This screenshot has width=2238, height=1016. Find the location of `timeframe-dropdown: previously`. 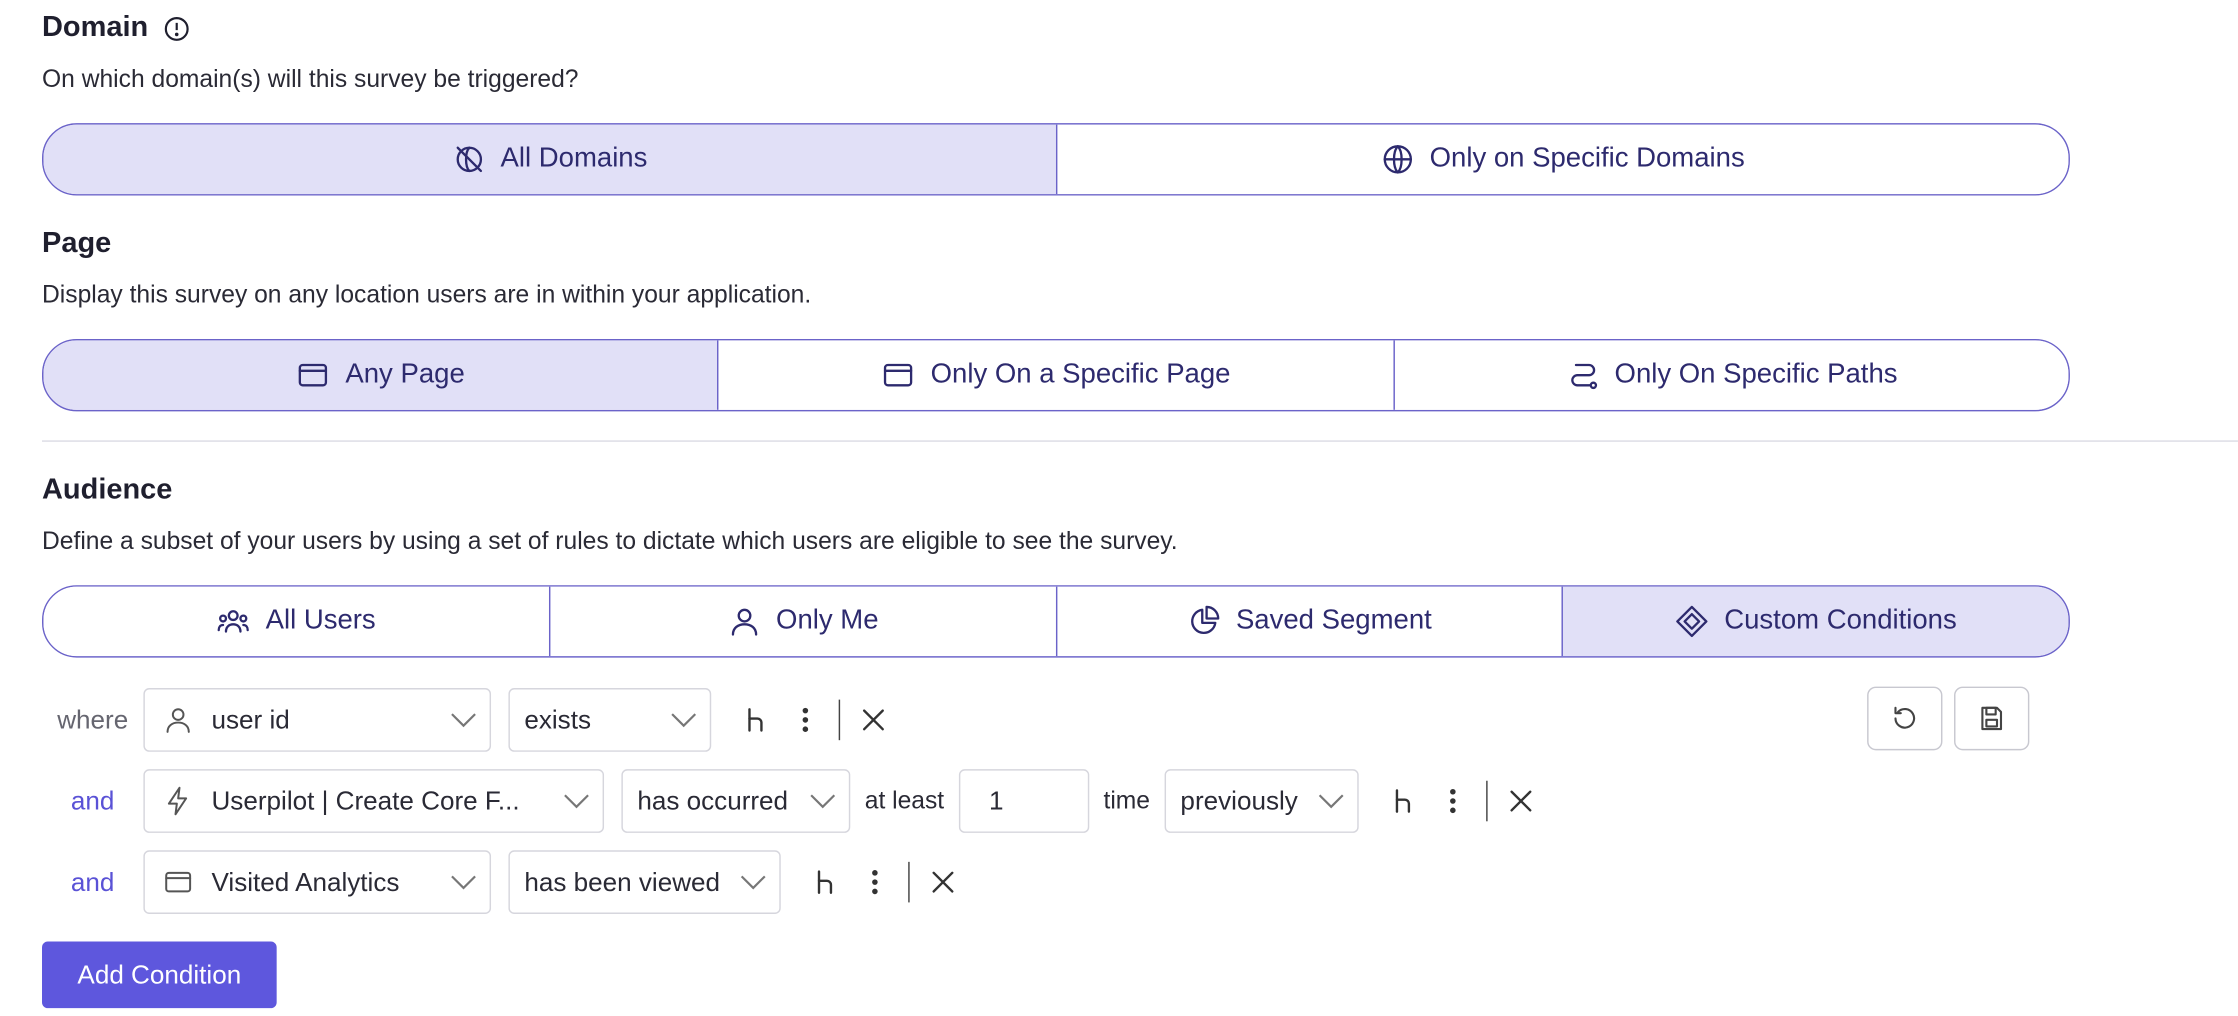

timeframe-dropdown: previously is located at coordinates (1261, 801).